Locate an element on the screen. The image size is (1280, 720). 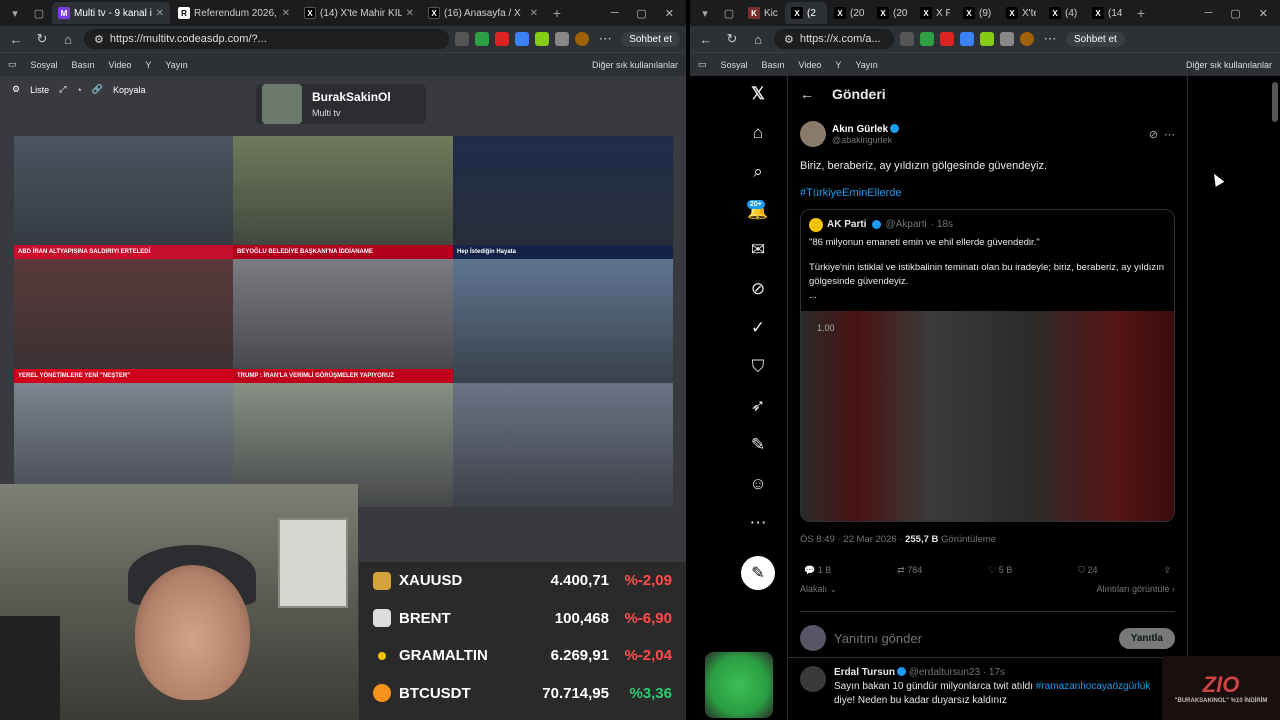
reply-button: Yanıtla is located at coordinates (1146, 638).